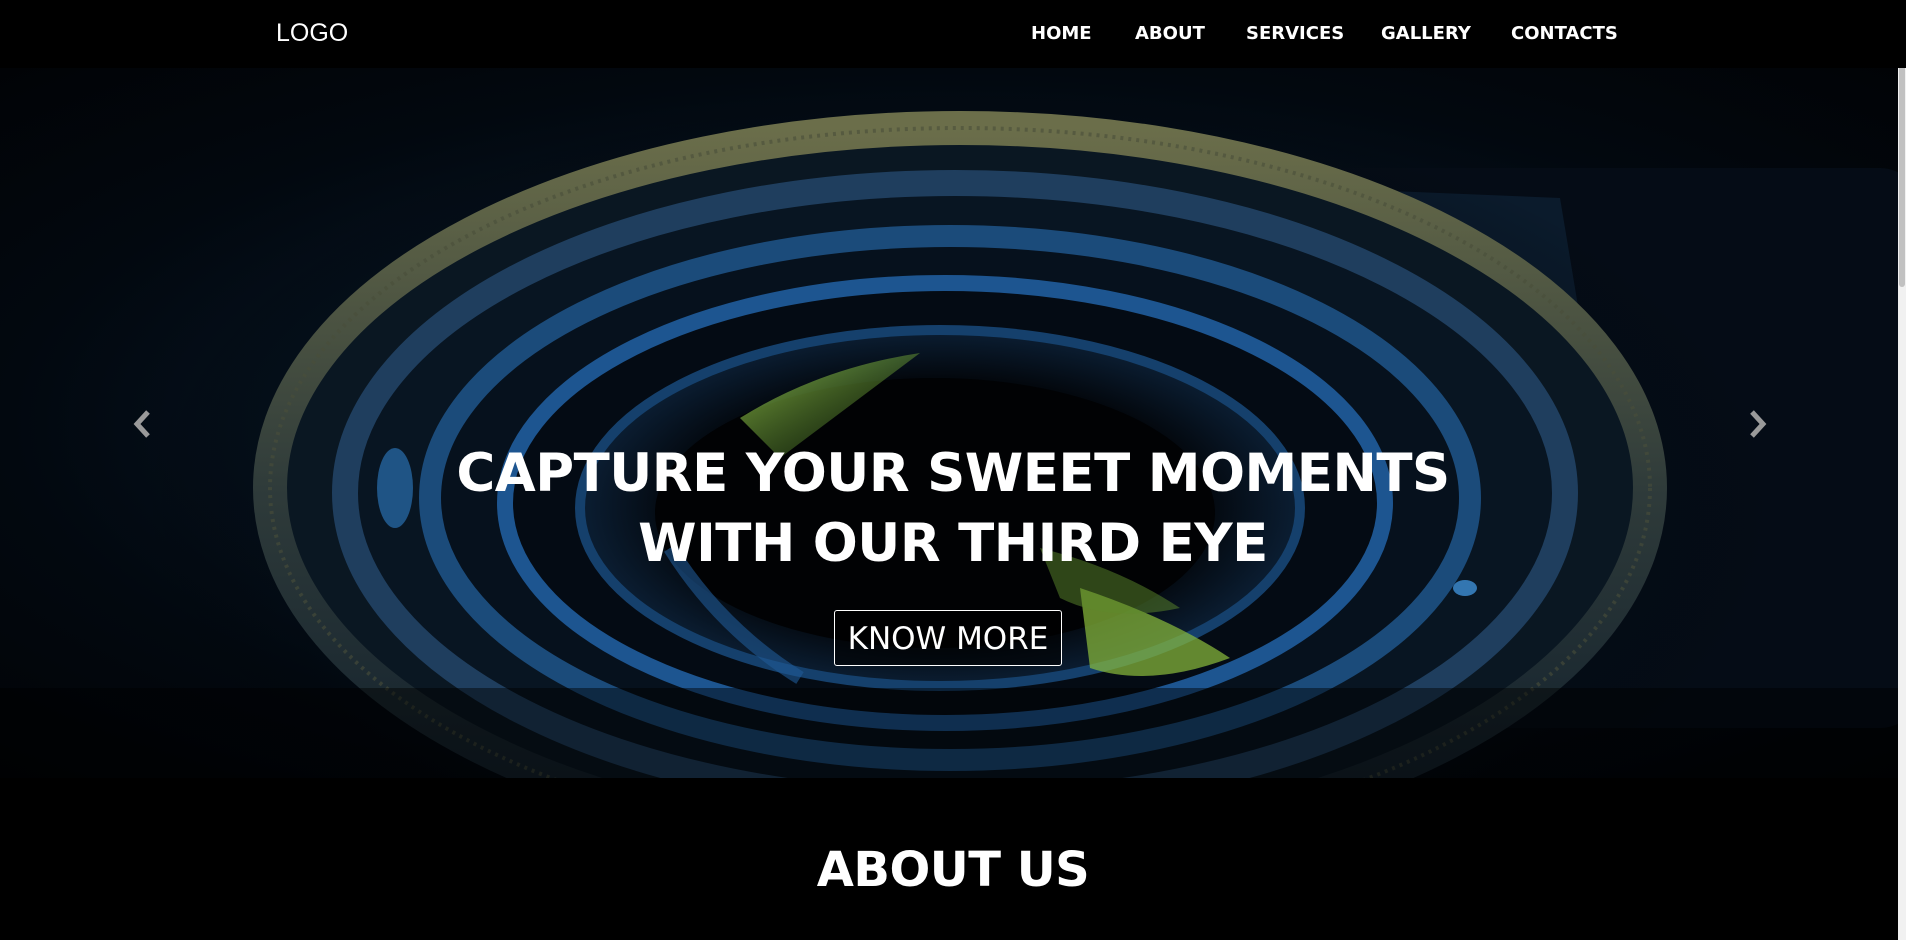 The width and height of the screenshot is (1906, 940). What do you see at coordinates (1170, 34) in the screenshot?
I see `nav-item-about: ABOUT` at bounding box center [1170, 34].